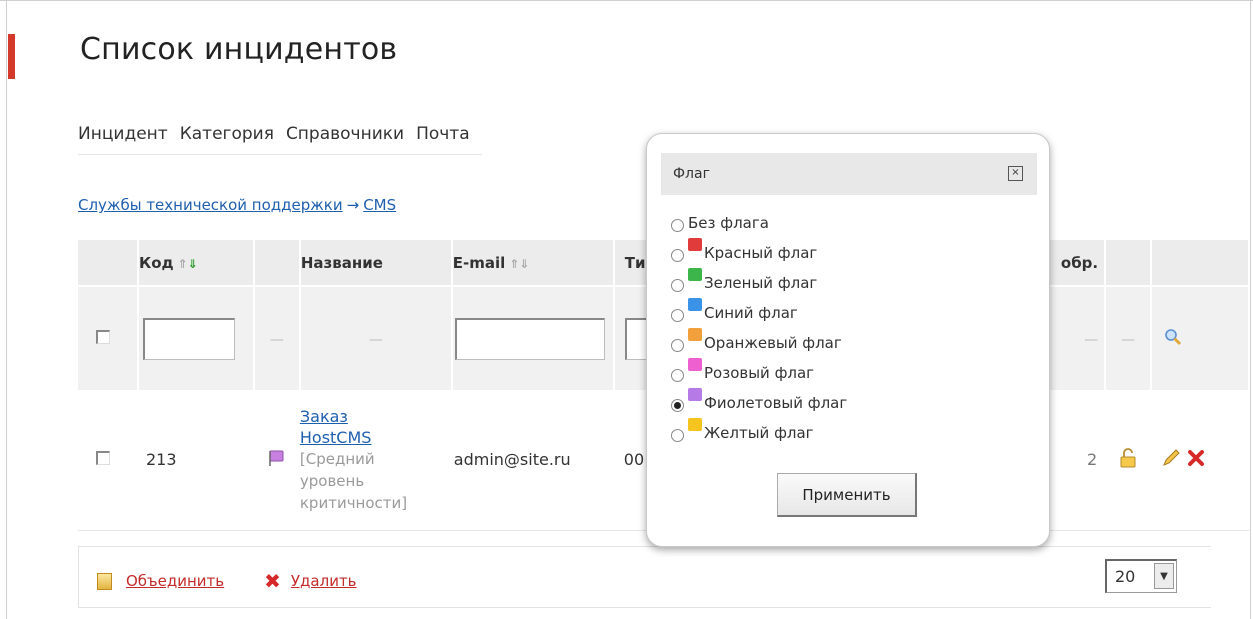  Describe the element at coordinates (847, 495) in the screenshot. I see `apply-button: Применить` at that location.